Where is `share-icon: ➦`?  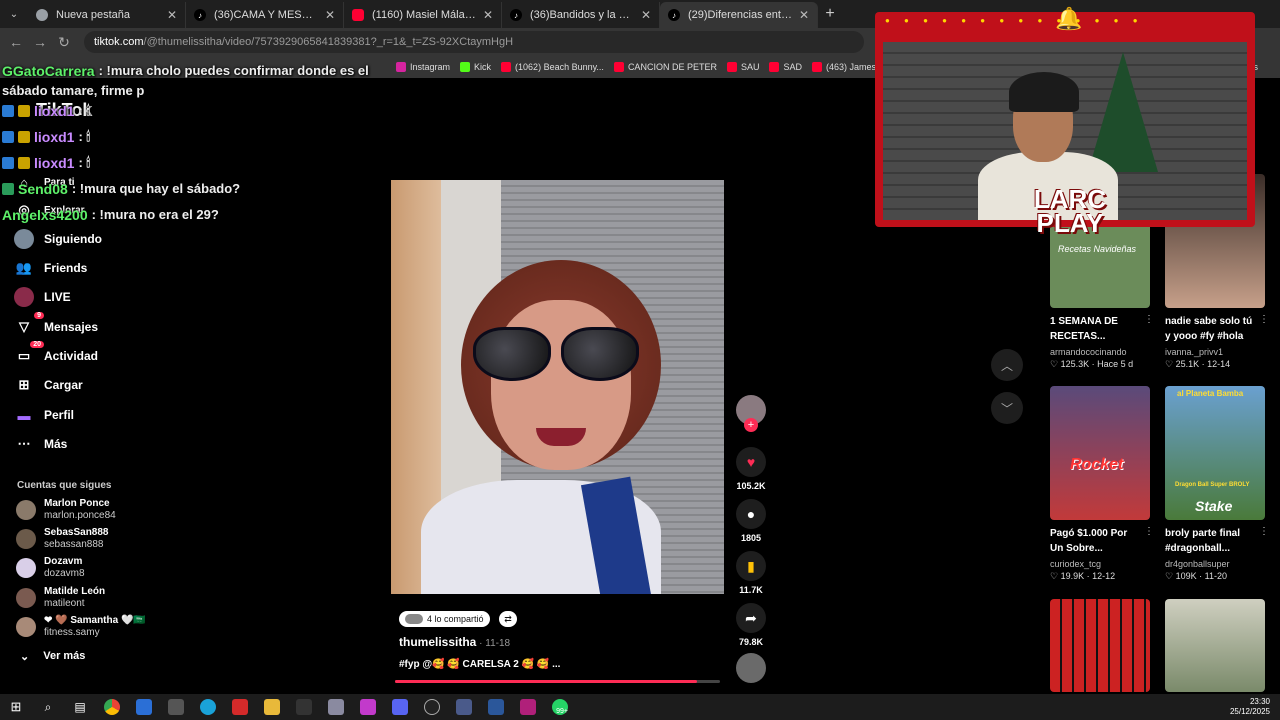
share-icon: ➦ is located at coordinates (751, 618).